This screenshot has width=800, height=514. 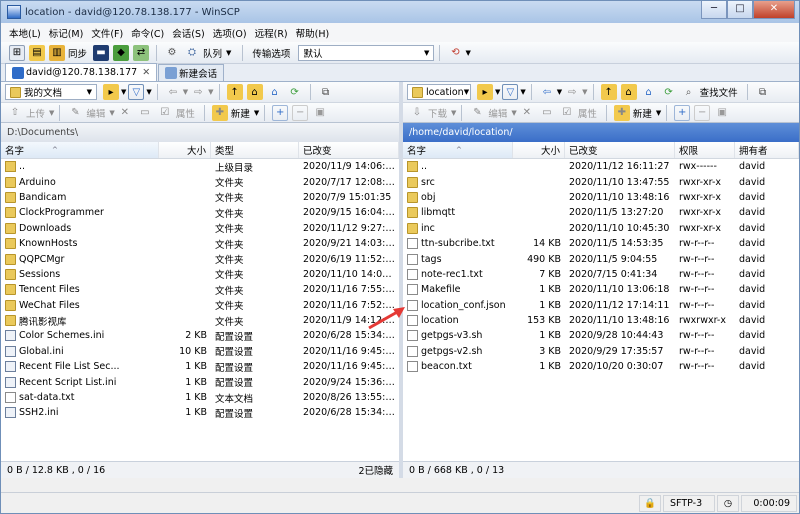 I want to click on local-file-row: Bandicam 文件夹 2020/7/9 15:01:35, so click(x=200, y=197).